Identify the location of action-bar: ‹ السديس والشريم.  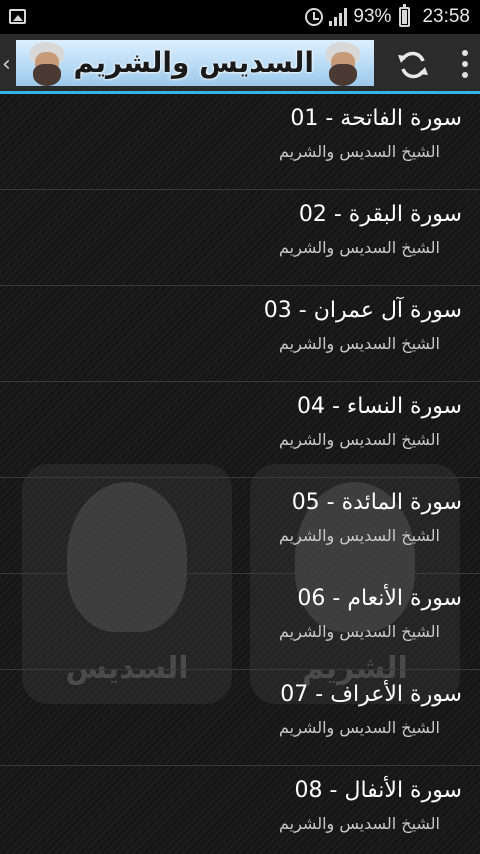
(240, 64).